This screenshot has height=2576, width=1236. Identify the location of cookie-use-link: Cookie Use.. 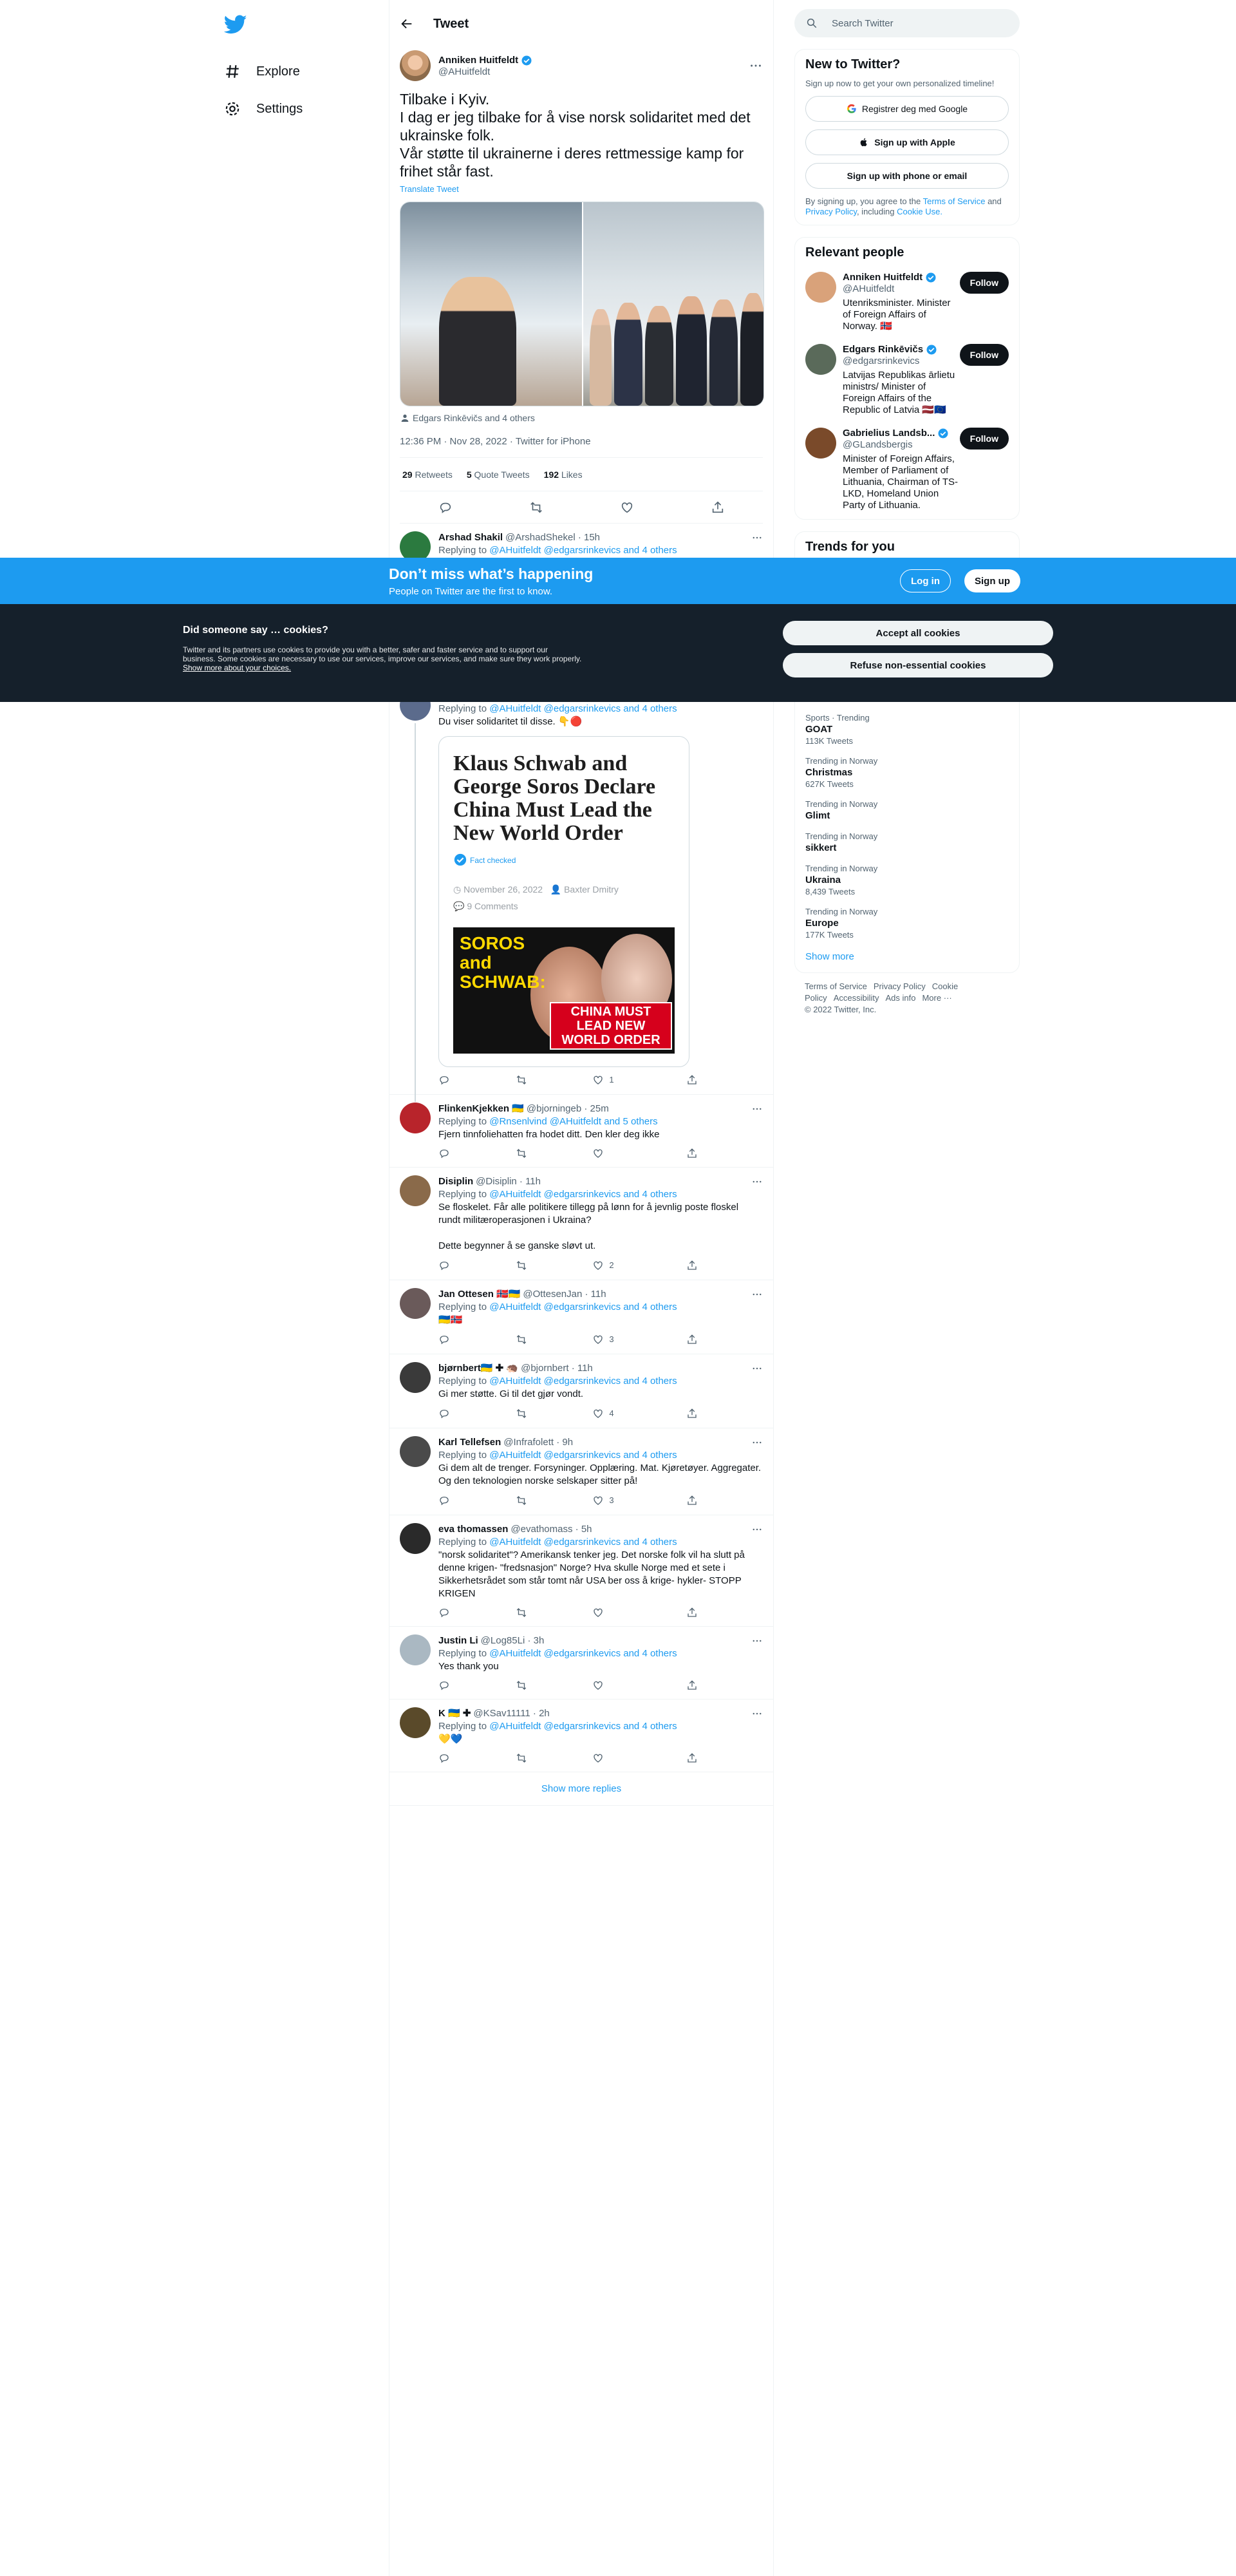
(920, 211).